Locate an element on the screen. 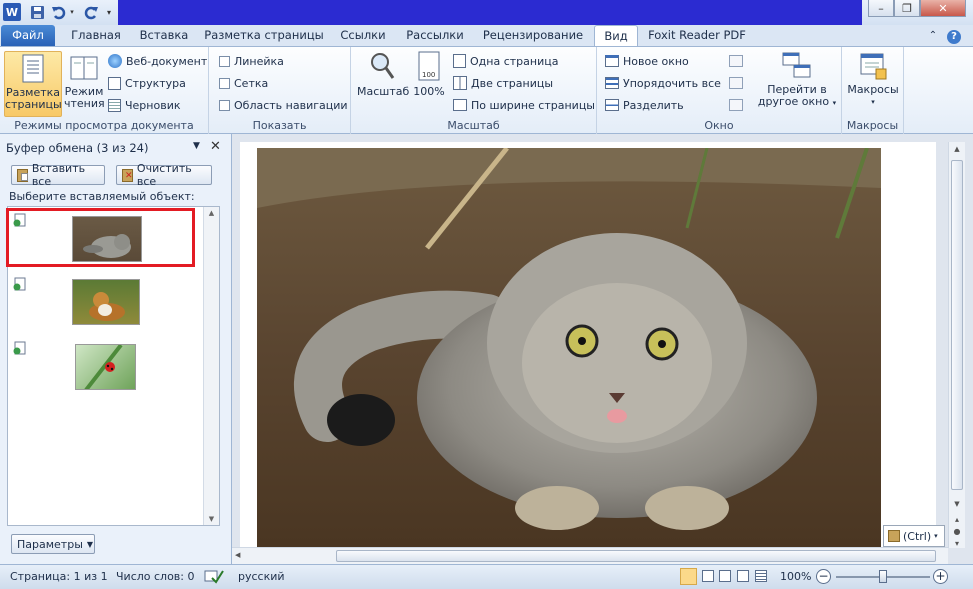  clipboard-scrollbar: ▲ ▼ is located at coordinates (211, 366).